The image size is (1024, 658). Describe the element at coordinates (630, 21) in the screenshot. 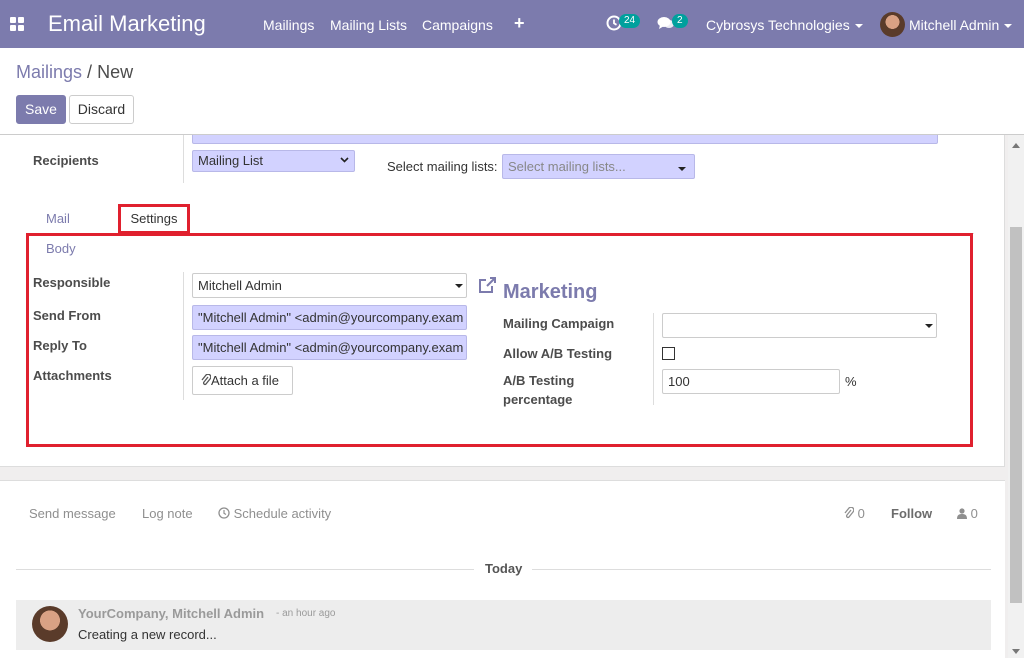

I see `activity-count-badge: 24` at that location.